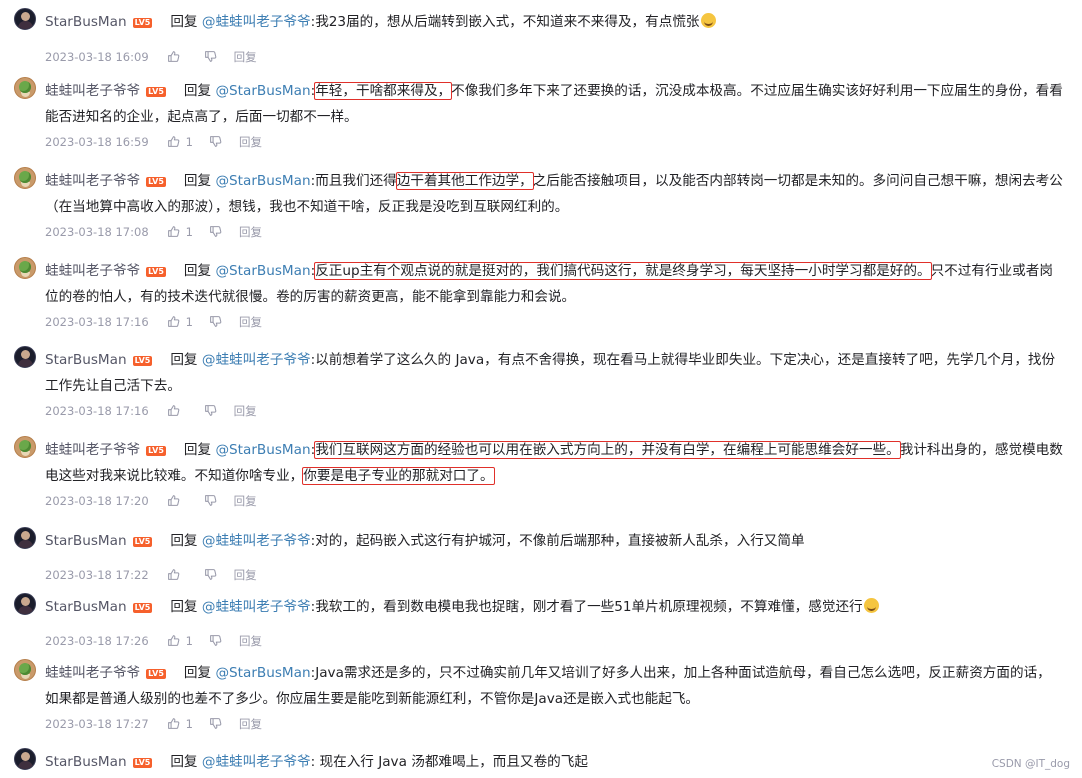 This screenshot has height=778, width=1082. Describe the element at coordinates (97, 640) in the screenshot. I see `comment-timestamp: 2023-03-18 17:26` at that location.